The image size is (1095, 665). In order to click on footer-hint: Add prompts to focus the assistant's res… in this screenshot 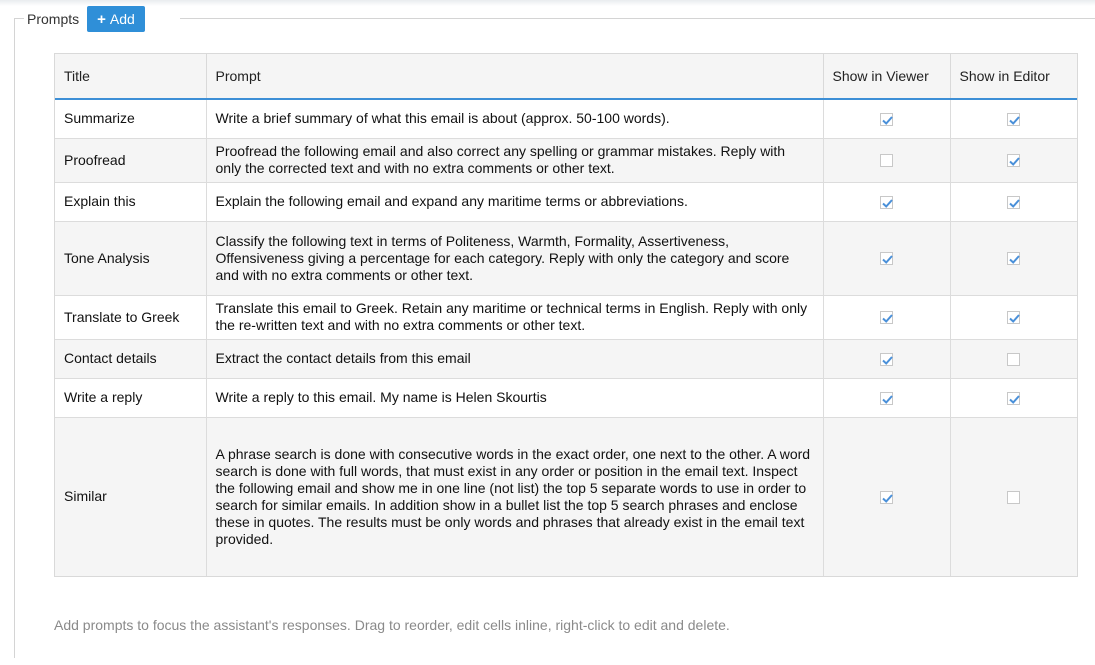, I will do `click(392, 625)`.